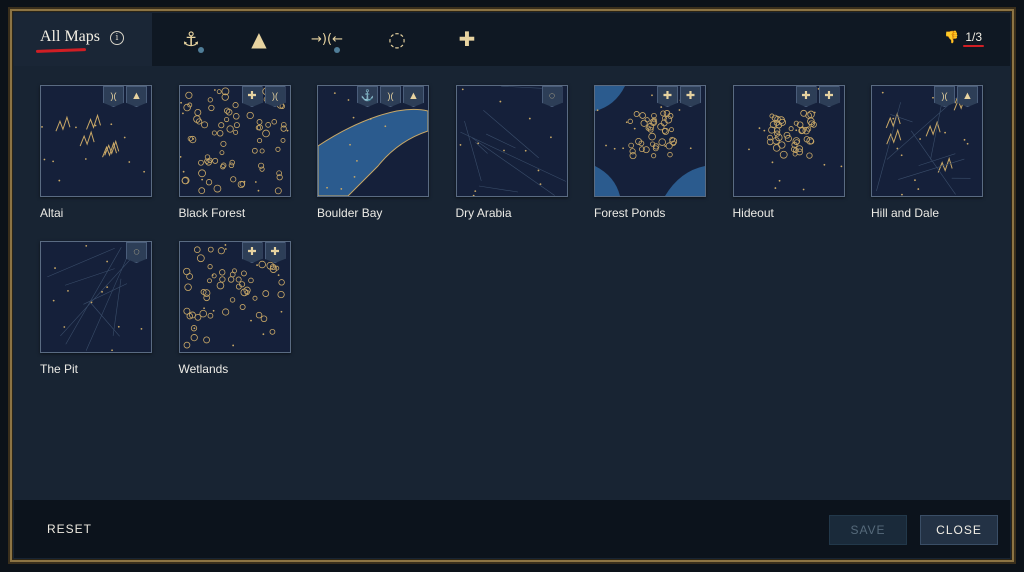 This screenshot has height=572, width=1024. I want to click on map-card: ✚ ✚ Wetlands, so click(234, 308).